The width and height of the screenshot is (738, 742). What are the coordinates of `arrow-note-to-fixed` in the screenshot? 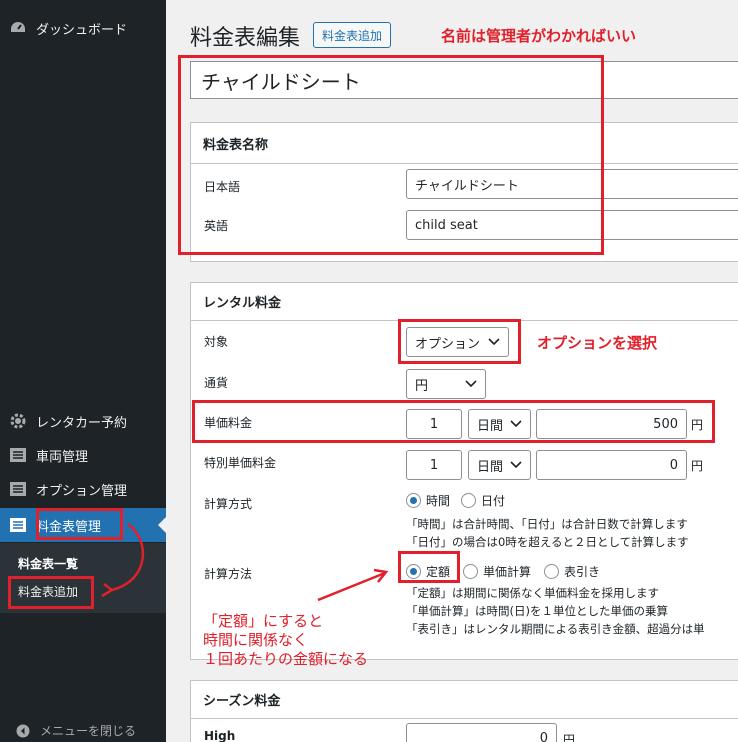 It's located at (351, 586).